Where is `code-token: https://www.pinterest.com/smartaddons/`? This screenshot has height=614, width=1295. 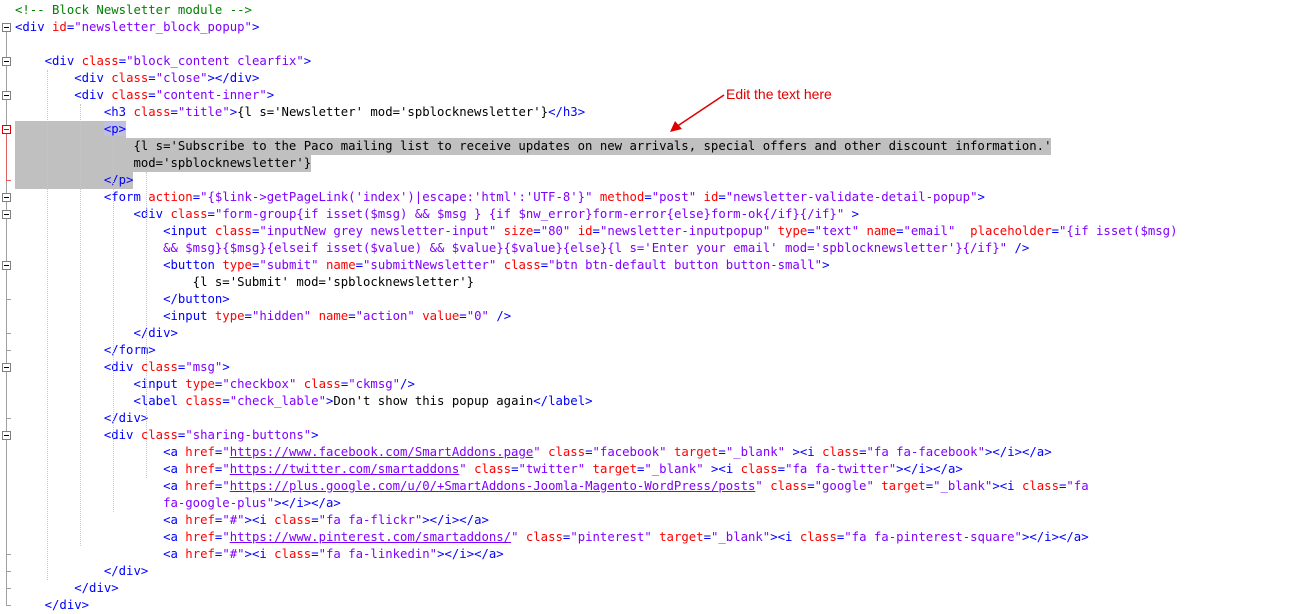
code-token: https://www.pinterest.com/smartaddons/ is located at coordinates (370, 537).